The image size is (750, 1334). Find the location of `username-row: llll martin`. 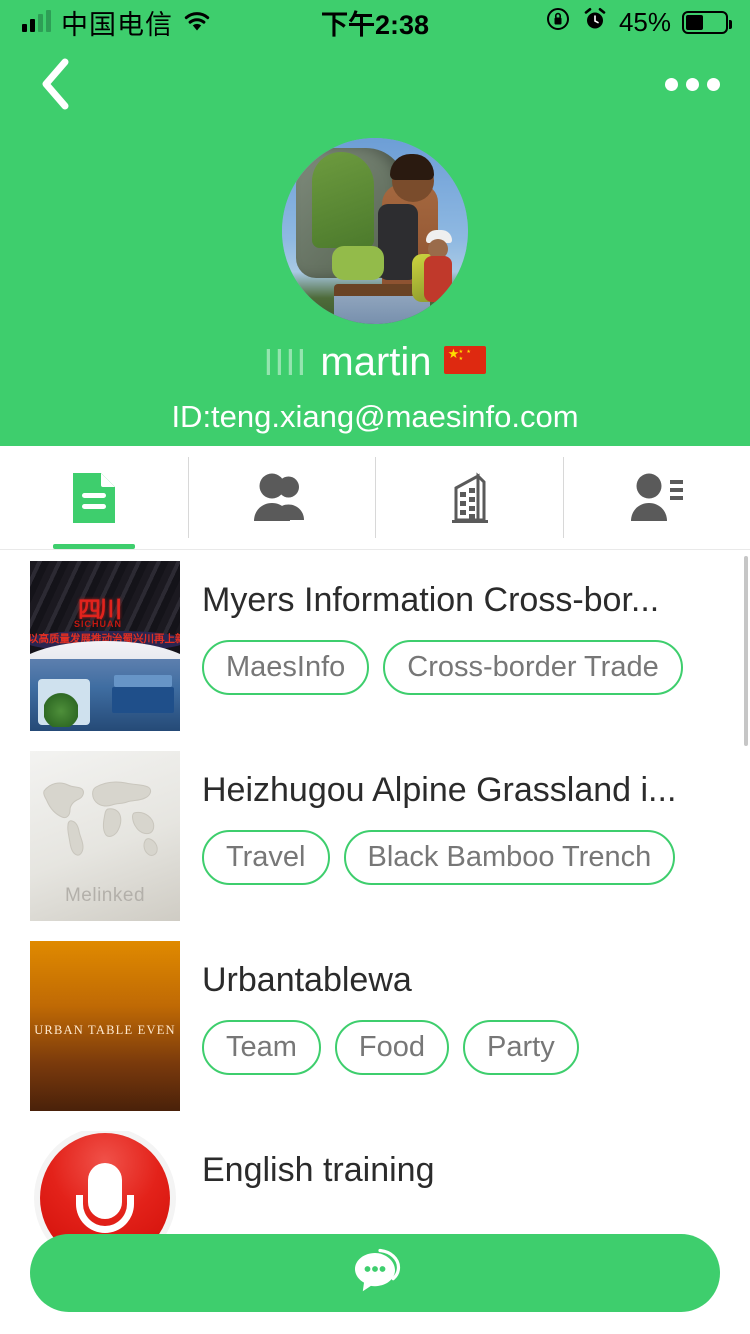

username-row: llll martin is located at coordinates (375, 362).